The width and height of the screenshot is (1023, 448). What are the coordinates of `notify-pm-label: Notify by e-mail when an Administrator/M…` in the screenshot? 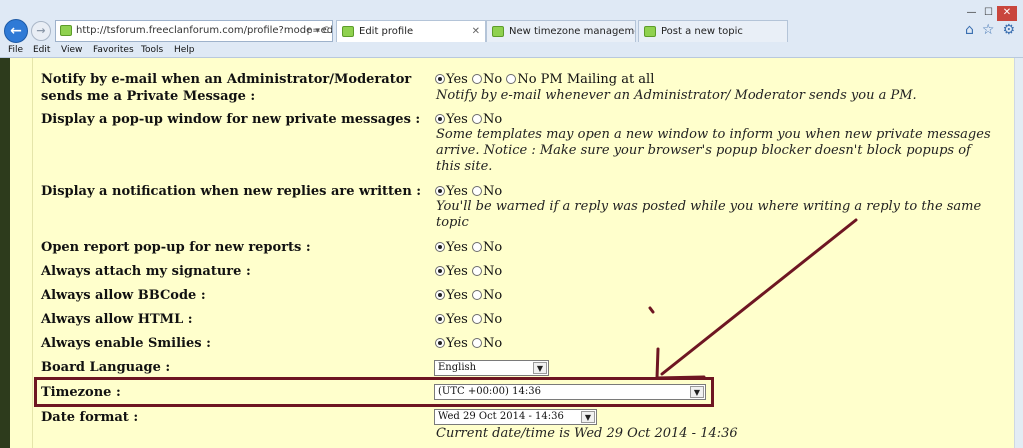 It's located at (226, 88).